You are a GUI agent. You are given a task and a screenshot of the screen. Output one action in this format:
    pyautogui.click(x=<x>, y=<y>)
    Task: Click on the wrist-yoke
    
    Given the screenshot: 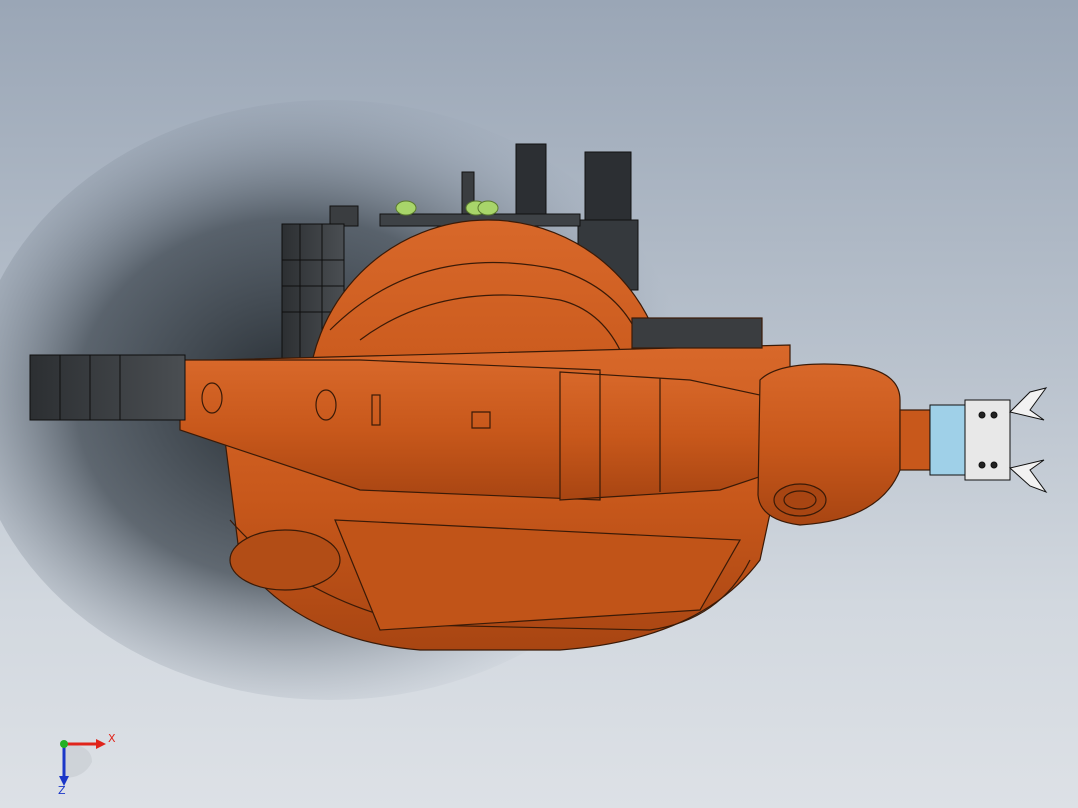 What is the action you would take?
    pyautogui.click(x=844, y=444)
    